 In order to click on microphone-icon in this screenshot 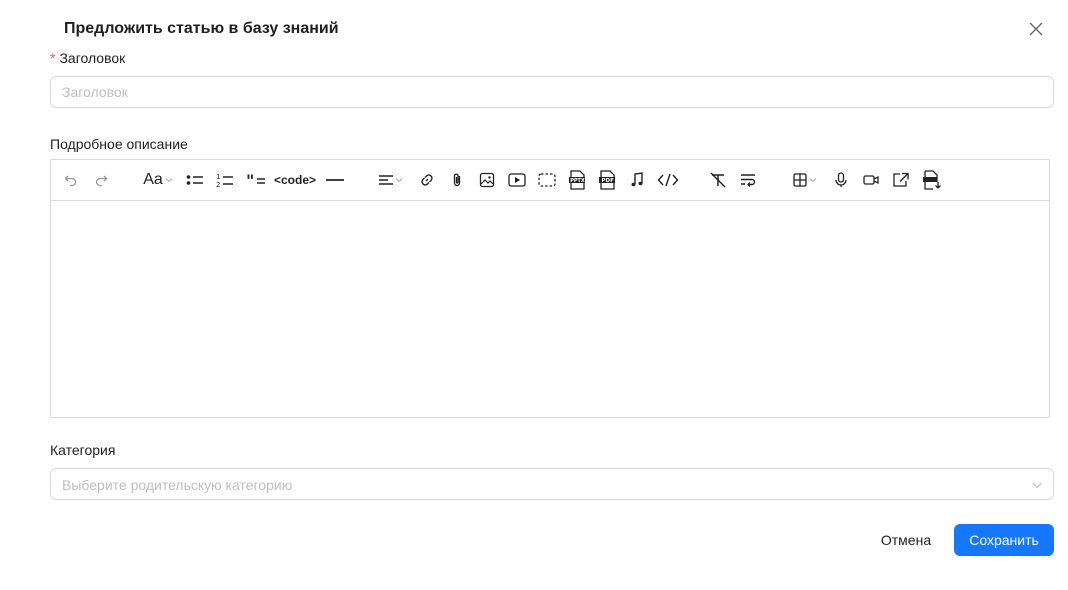, I will do `click(841, 179)`.